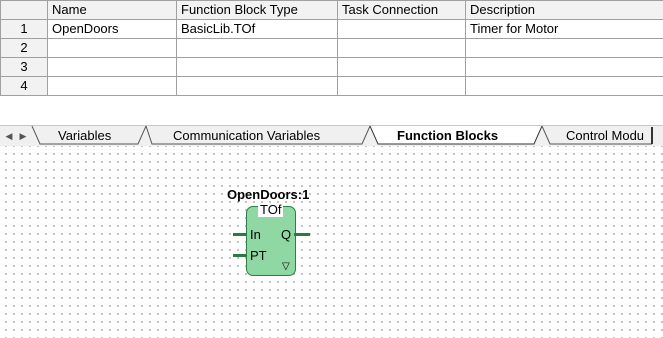  I want to click on function-block-instance-name: OpenDoors:1, so click(268, 194).